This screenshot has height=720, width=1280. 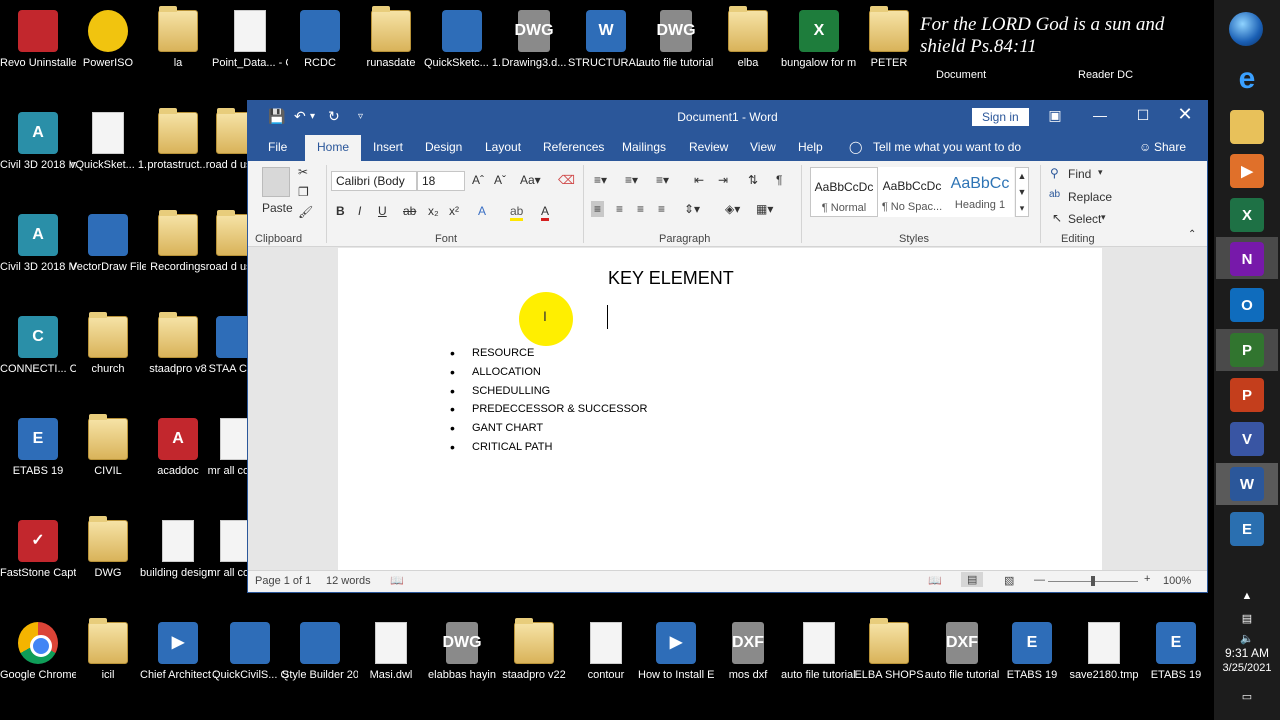 What do you see at coordinates (388, 147) in the screenshot?
I see `tab-insert: Insert` at bounding box center [388, 147].